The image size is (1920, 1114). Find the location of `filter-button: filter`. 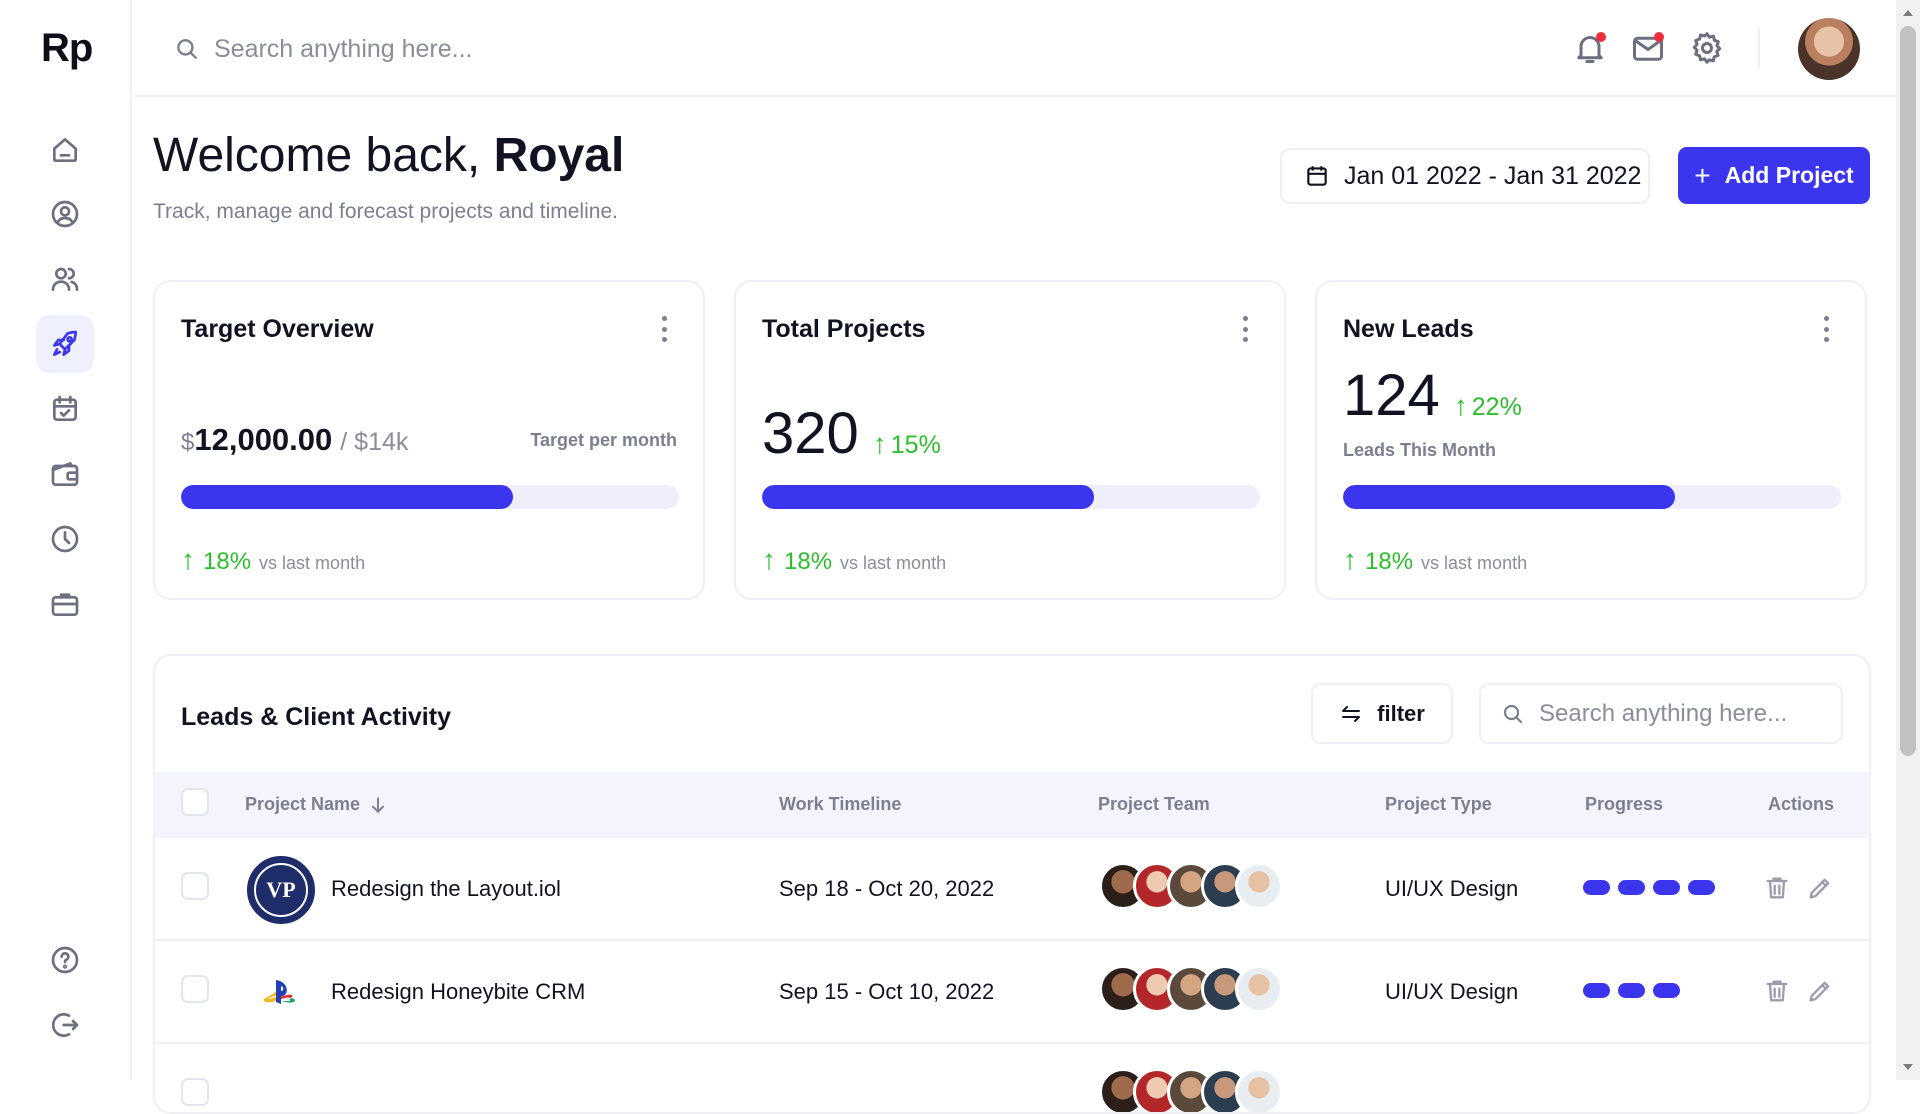

filter-button: filter is located at coordinates (1382, 713).